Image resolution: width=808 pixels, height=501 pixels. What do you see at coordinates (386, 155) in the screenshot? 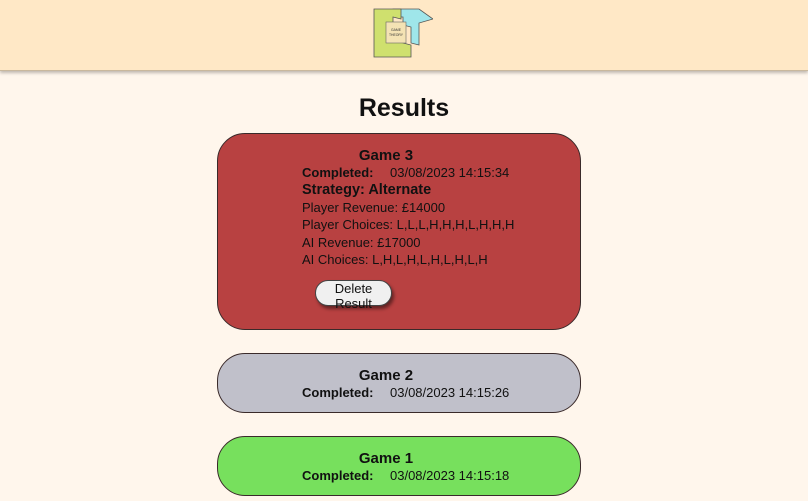
I see `game-title: Game 3` at bounding box center [386, 155].